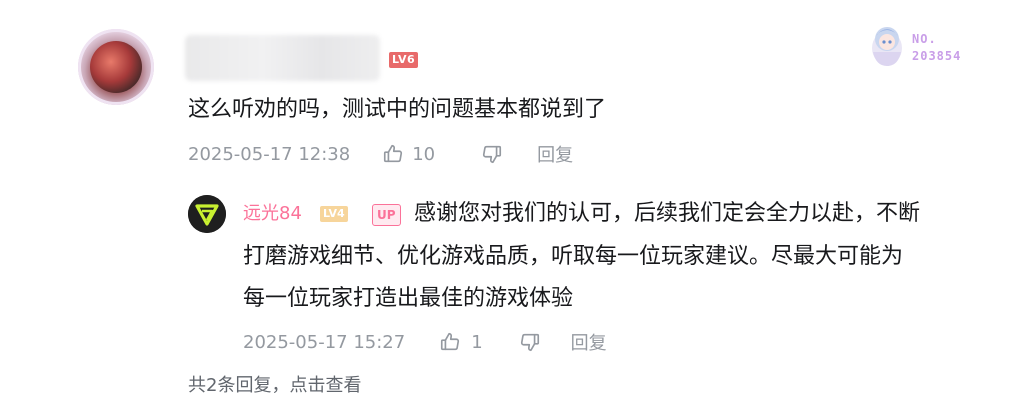 Image resolution: width=1024 pixels, height=413 pixels. What do you see at coordinates (408, 298) in the screenshot?
I see `reply-text-line-3: 每一位玩家打造出最佳的游戏体验` at bounding box center [408, 298].